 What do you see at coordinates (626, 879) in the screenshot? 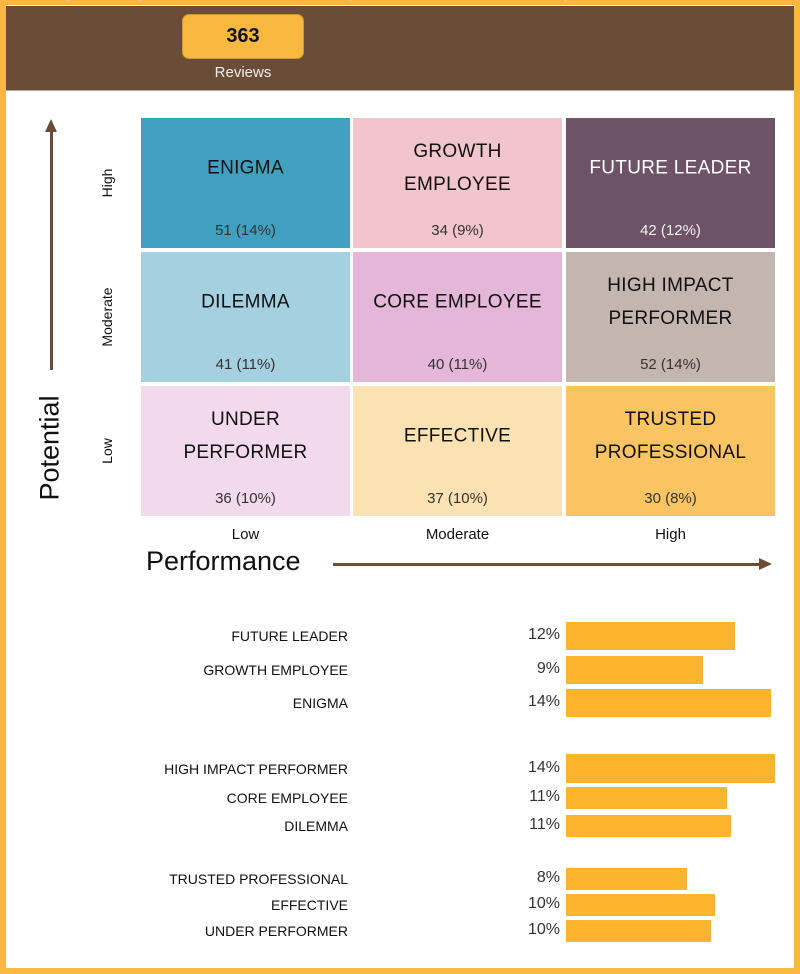
I see `bar-trusted-professional` at bounding box center [626, 879].